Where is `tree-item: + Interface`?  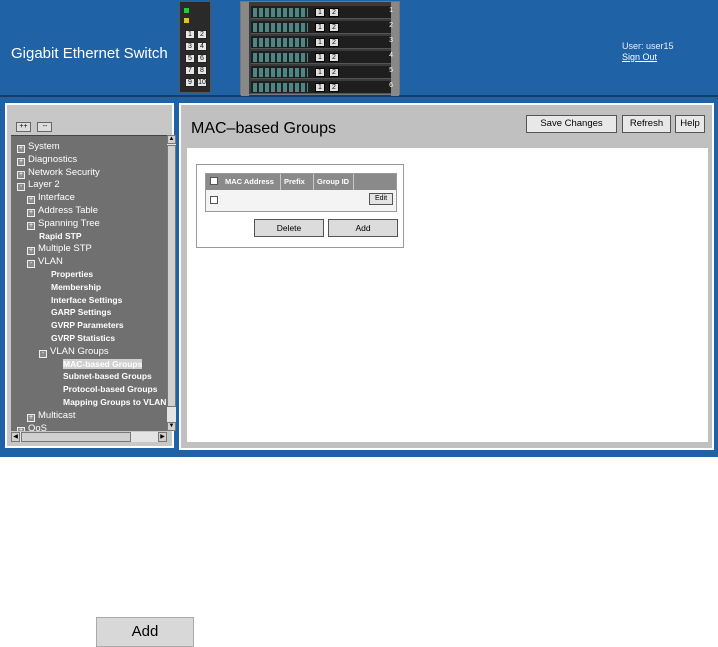
tree-item: + Interface is located at coordinates (51, 198).